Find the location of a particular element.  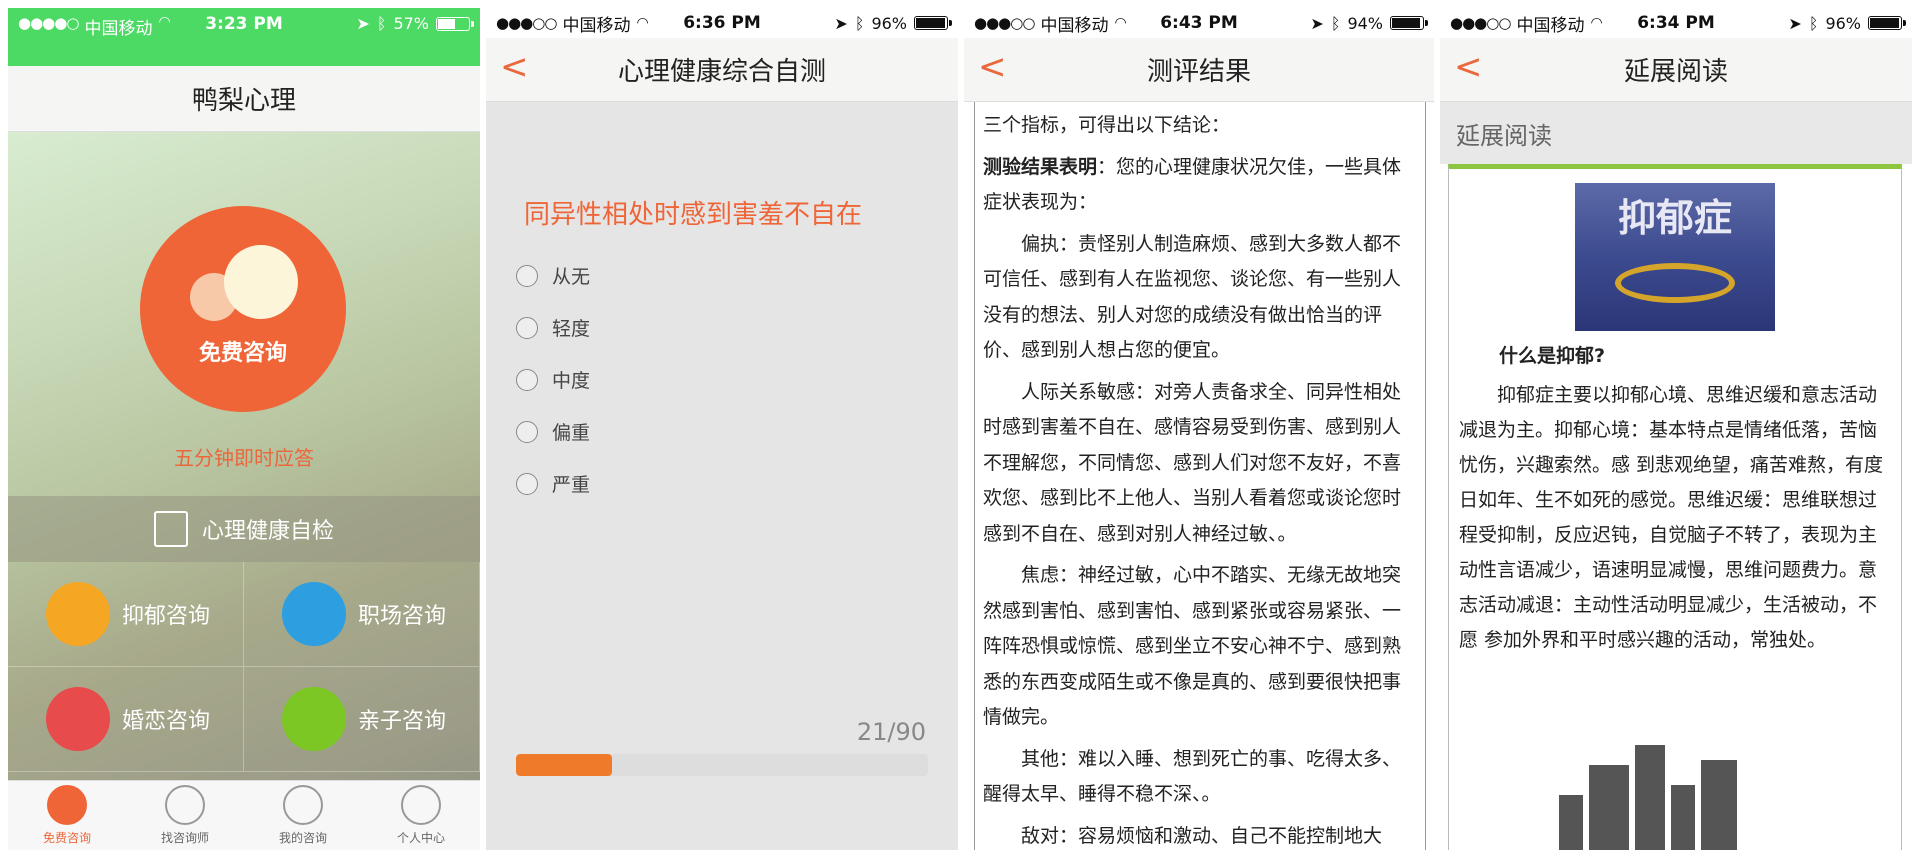

category-label: 抑郁咨询 is located at coordinates (166, 616).